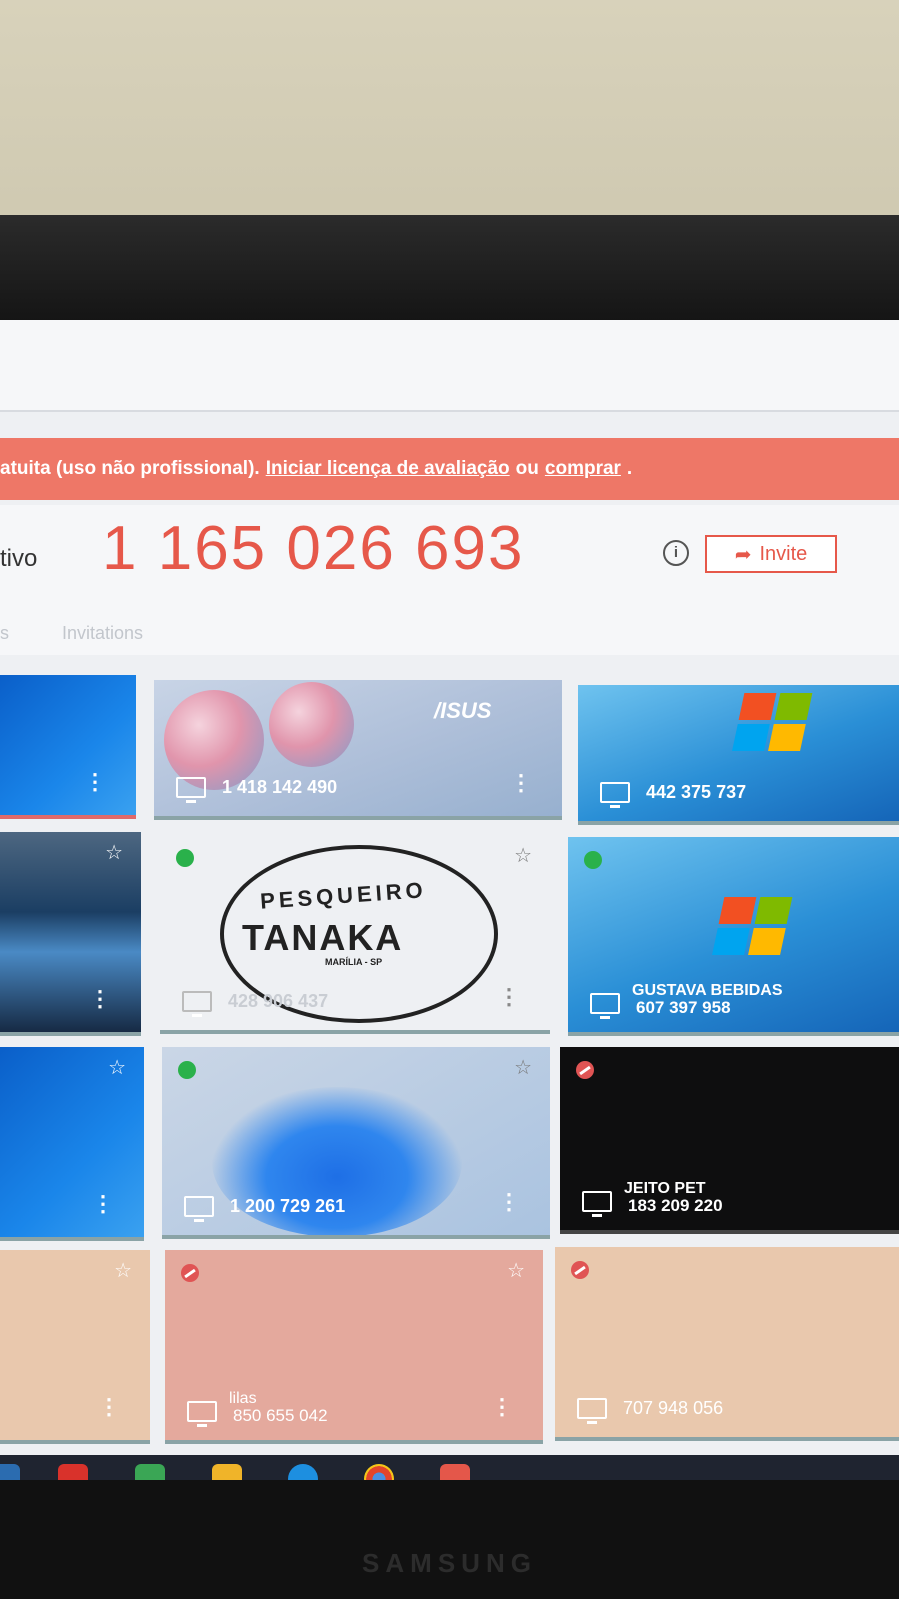  Describe the element at coordinates (449, 270) in the screenshot. I see `monitor-bezel` at that location.